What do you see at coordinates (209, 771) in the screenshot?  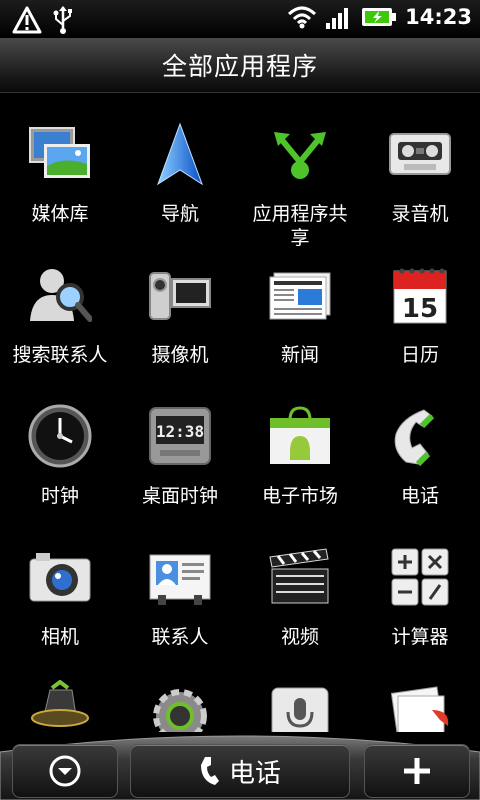 I see `phone-handset-icon` at bounding box center [209, 771].